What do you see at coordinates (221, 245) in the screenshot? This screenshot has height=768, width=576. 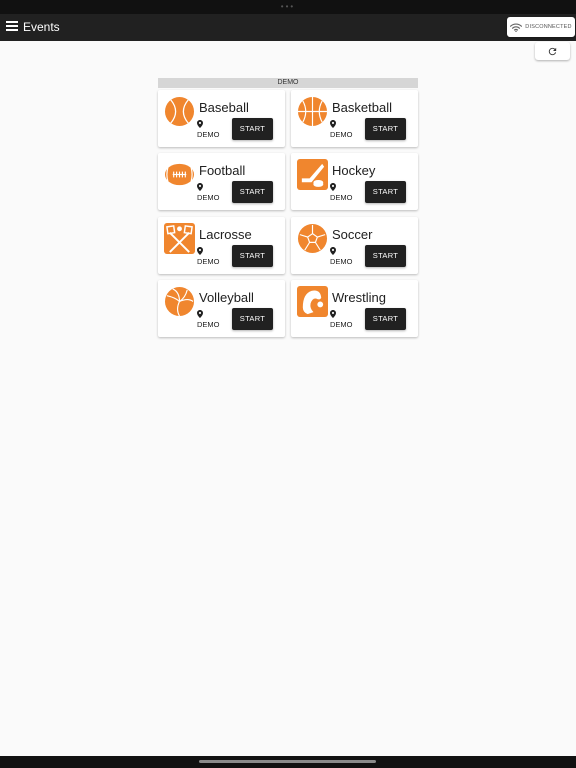 I see `event-card-lacrosse: Lacrosse DEMO START` at bounding box center [221, 245].